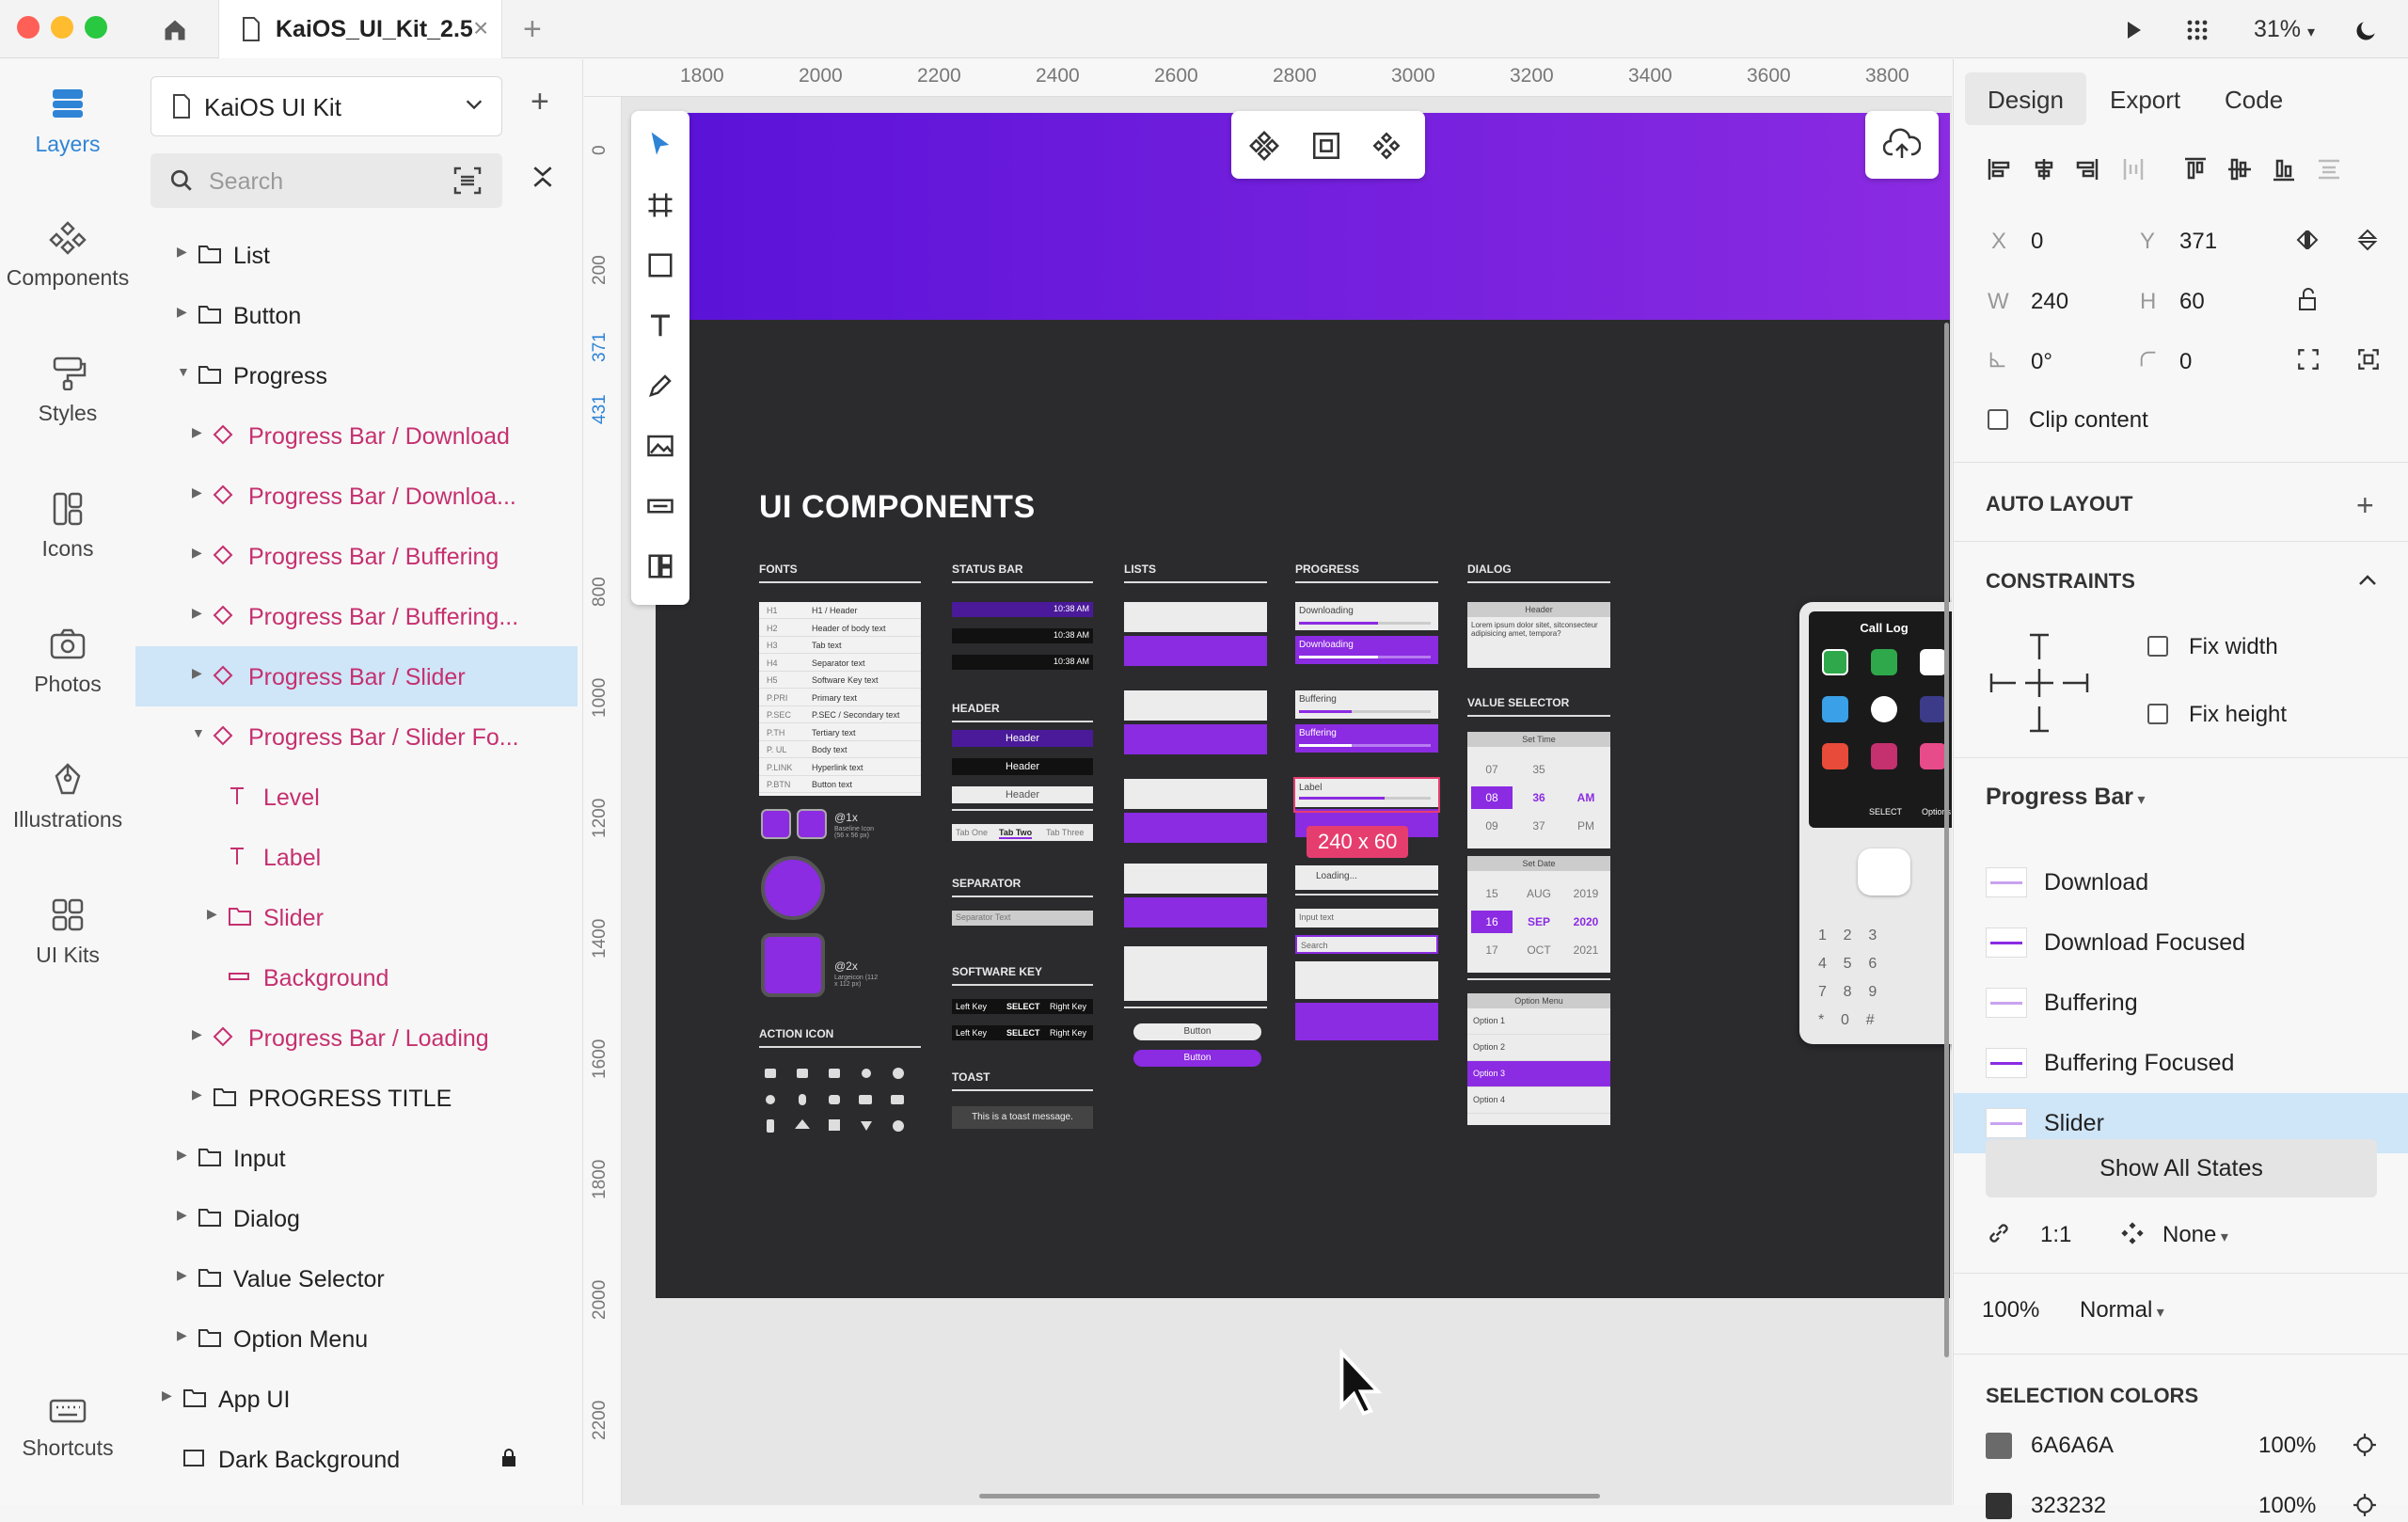 The height and width of the screenshot is (1522, 2408). Describe the element at coordinates (1386, 148) in the screenshot. I see `variants-icon` at that location.